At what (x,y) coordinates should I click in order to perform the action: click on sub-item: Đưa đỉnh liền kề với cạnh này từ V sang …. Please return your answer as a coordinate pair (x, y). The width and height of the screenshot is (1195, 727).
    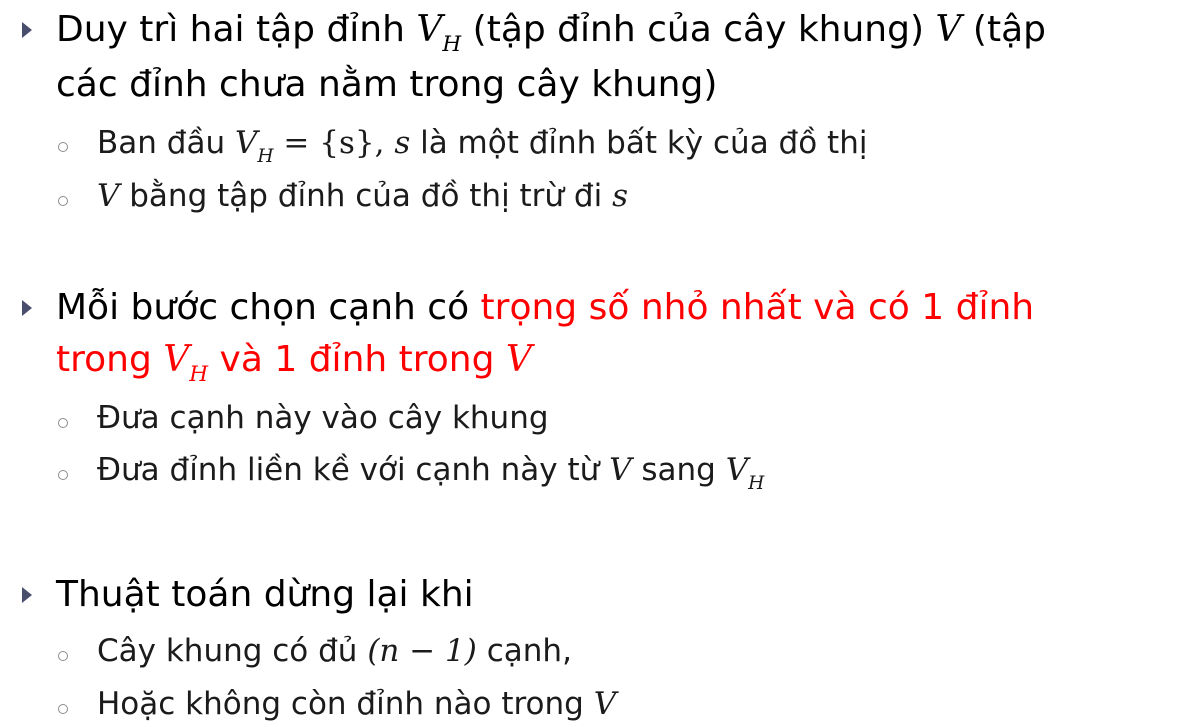
    Looking at the image, I should click on (431, 473).